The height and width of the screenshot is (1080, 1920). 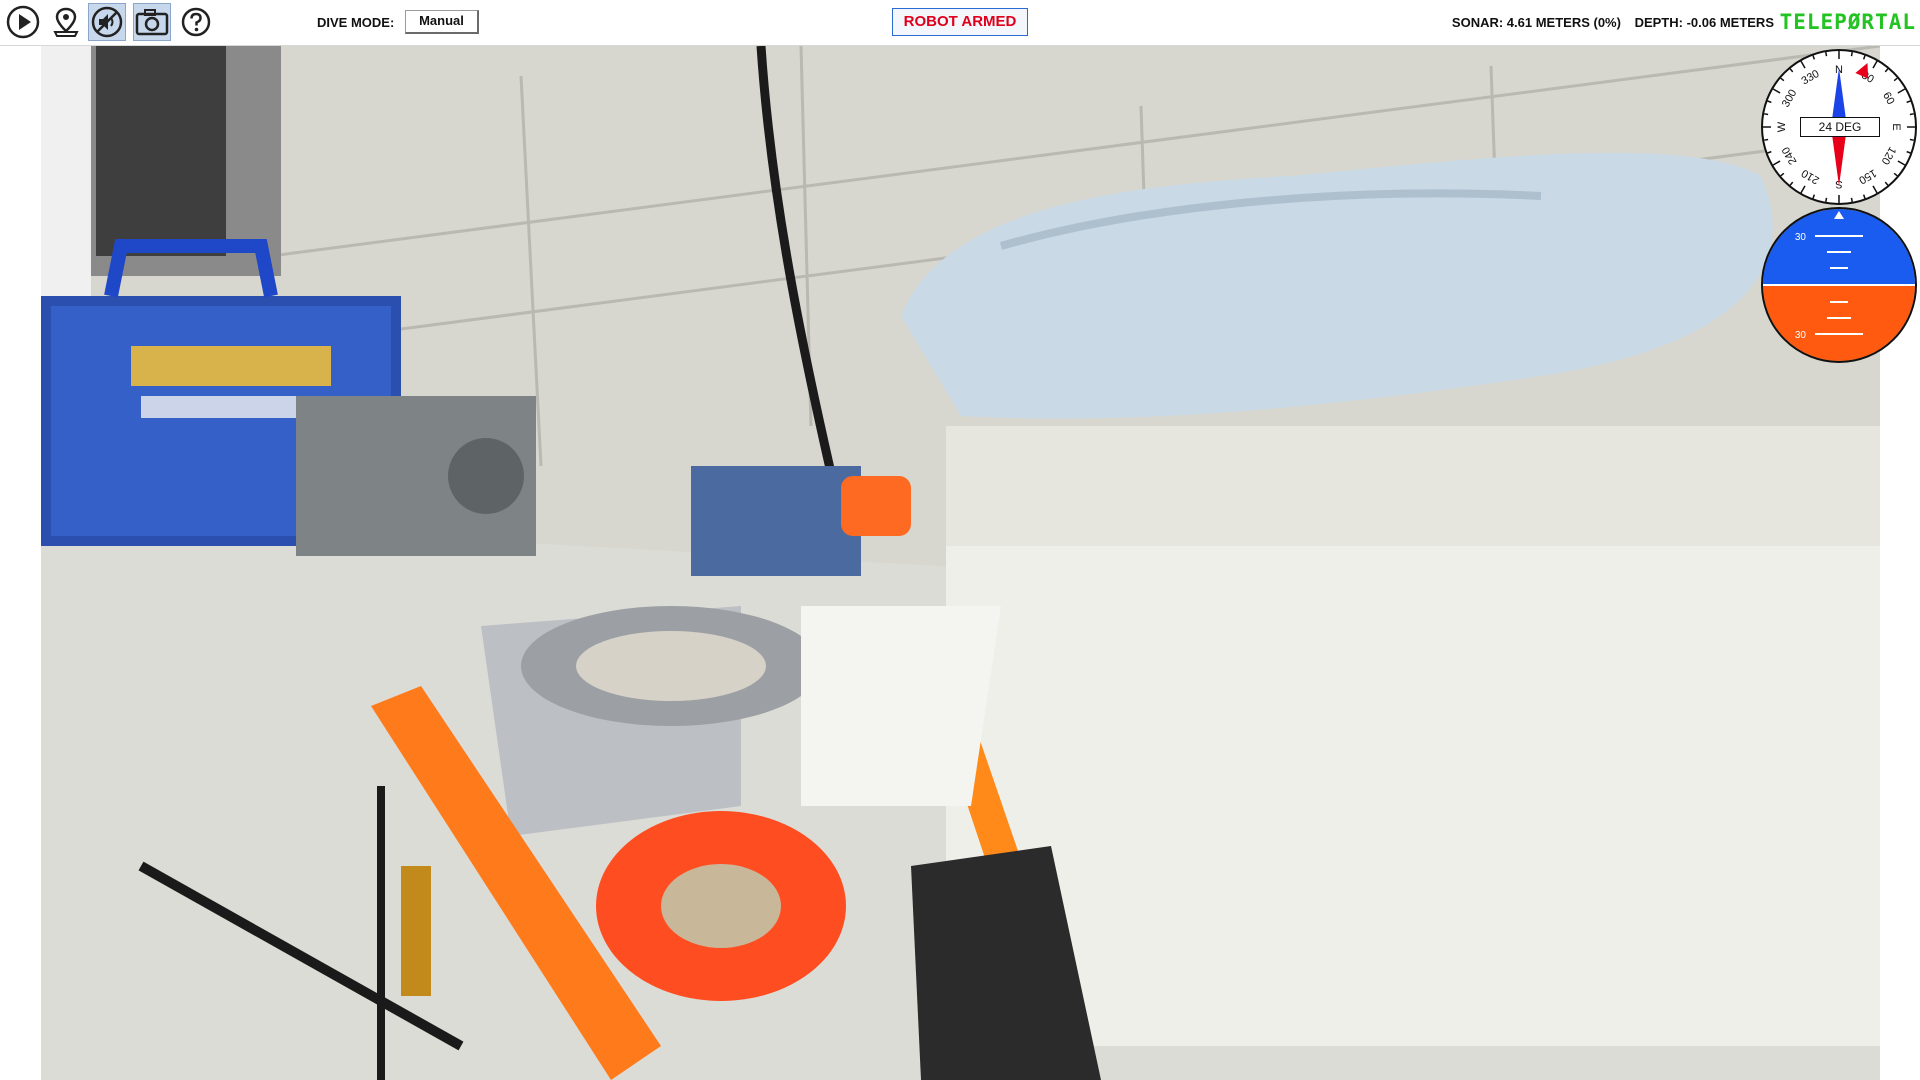 I want to click on speaker-icon, so click(x=107, y=22).